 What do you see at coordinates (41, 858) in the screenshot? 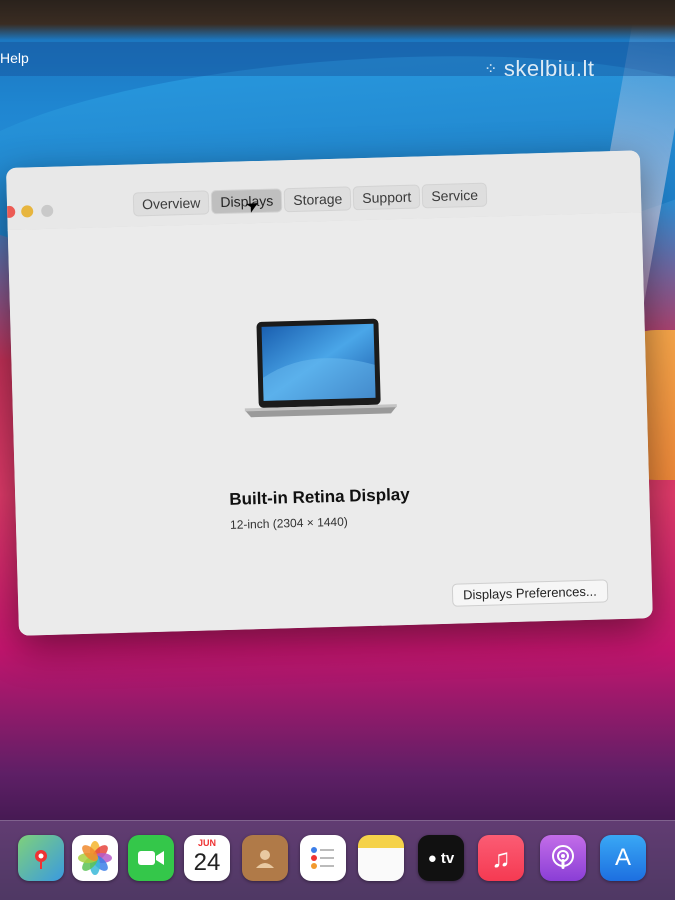
I see `maps-icon` at bounding box center [41, 858].